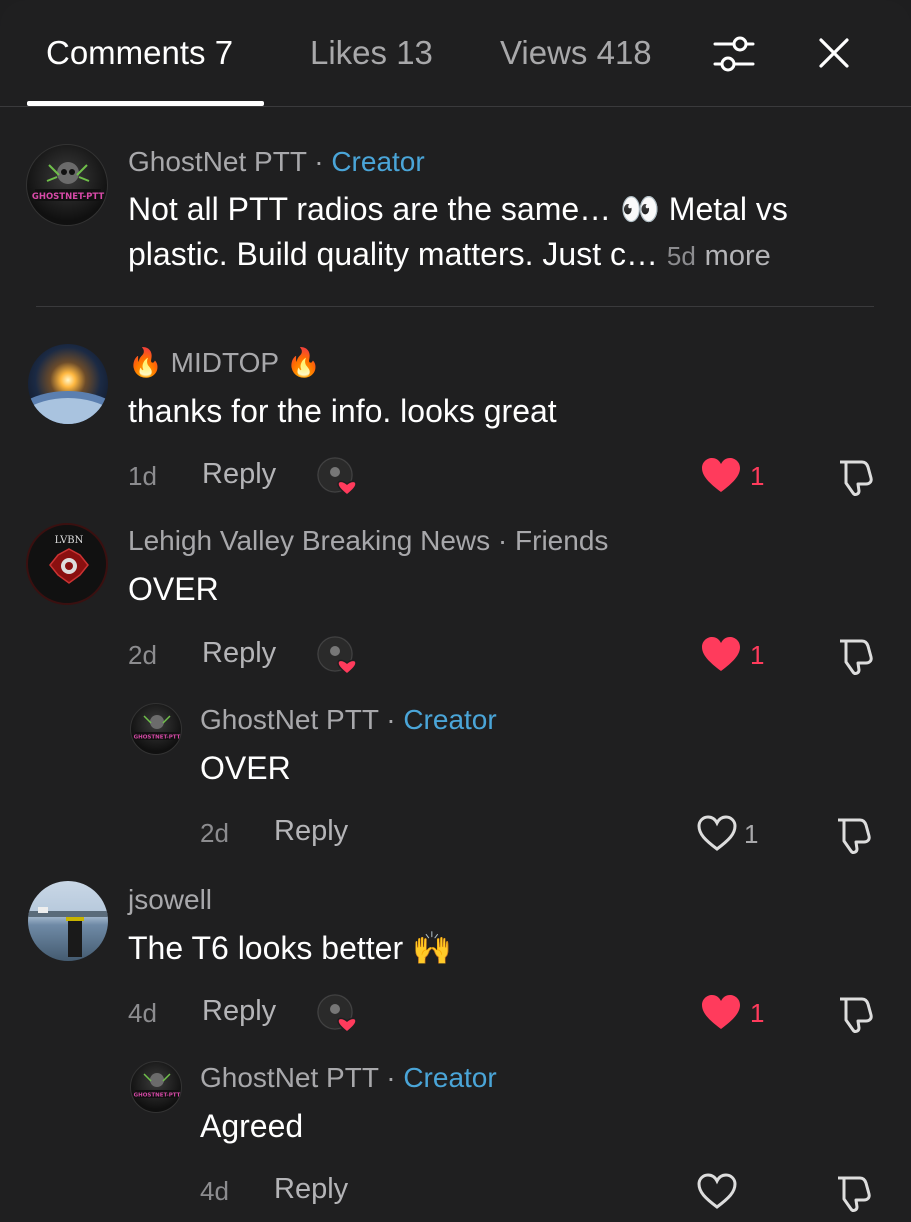 This screenshot has height=1222, width=911. Describe the element at coordinates (290, 948) in the screenshot. I see `comment-text: The T6 looks better 🙌` at that location.